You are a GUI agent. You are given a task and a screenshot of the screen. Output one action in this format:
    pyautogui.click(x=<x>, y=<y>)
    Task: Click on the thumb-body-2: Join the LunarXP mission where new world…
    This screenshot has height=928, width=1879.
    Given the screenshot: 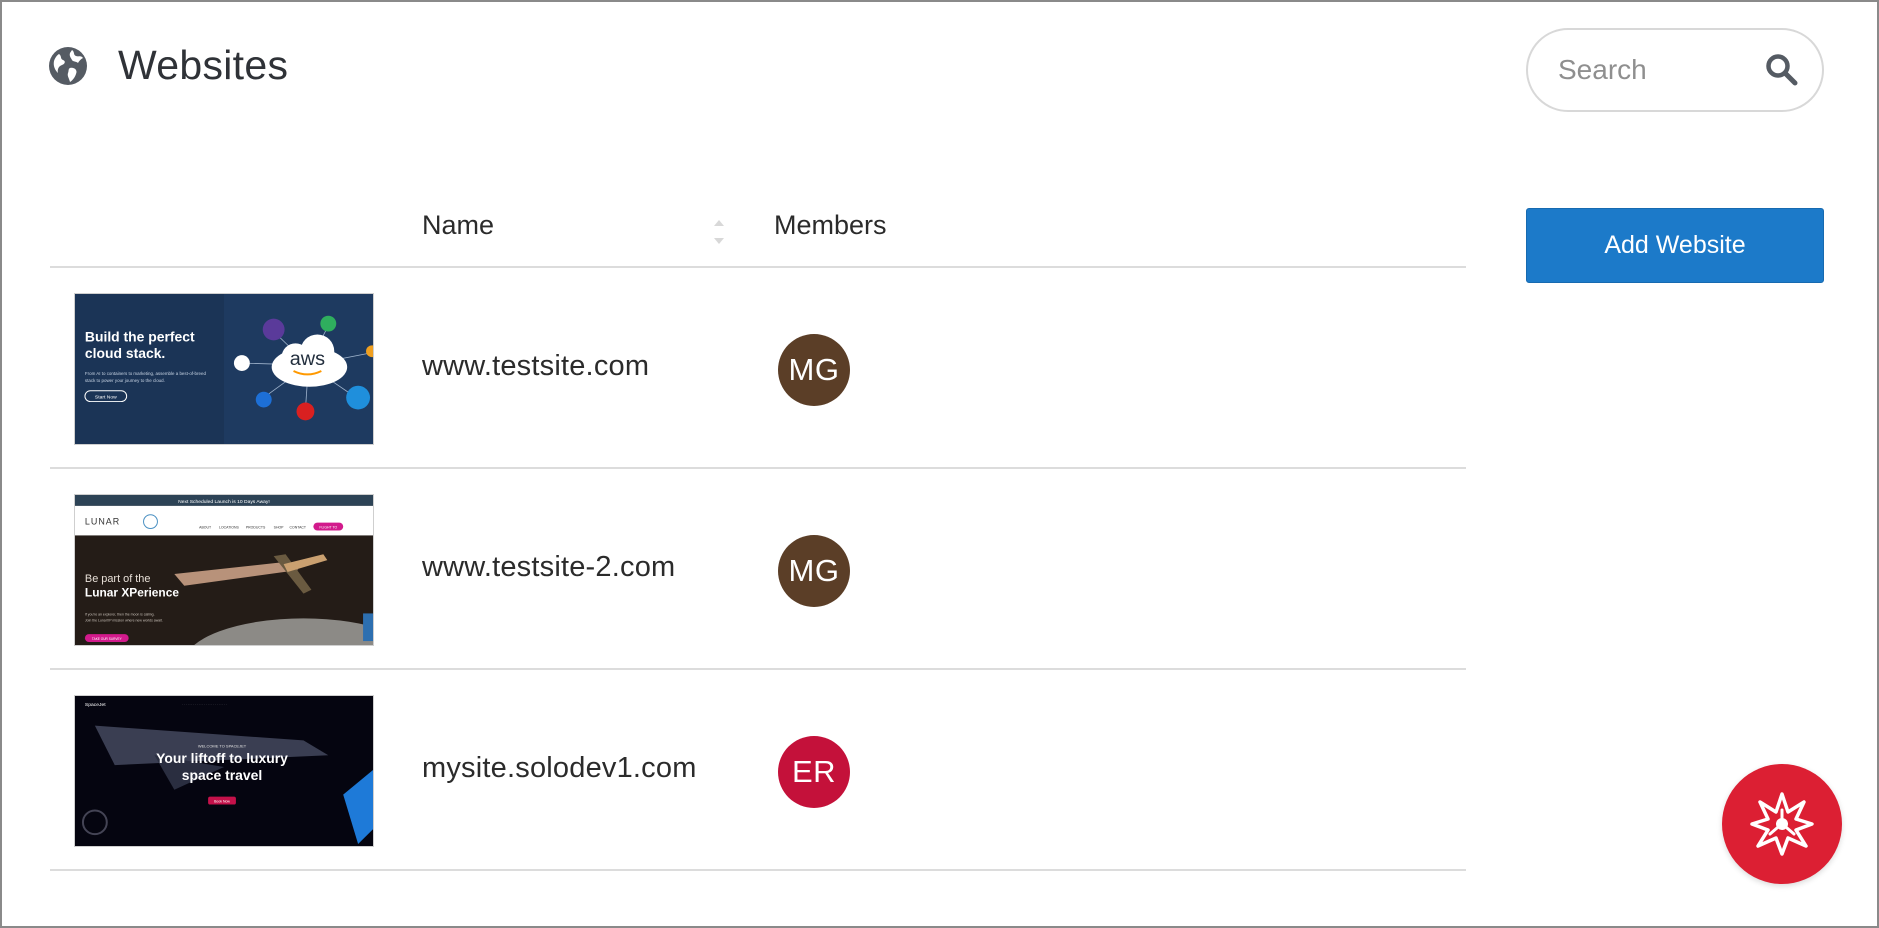 What is the action you would take?
    pyautogui.click(x=124, y=620)
    